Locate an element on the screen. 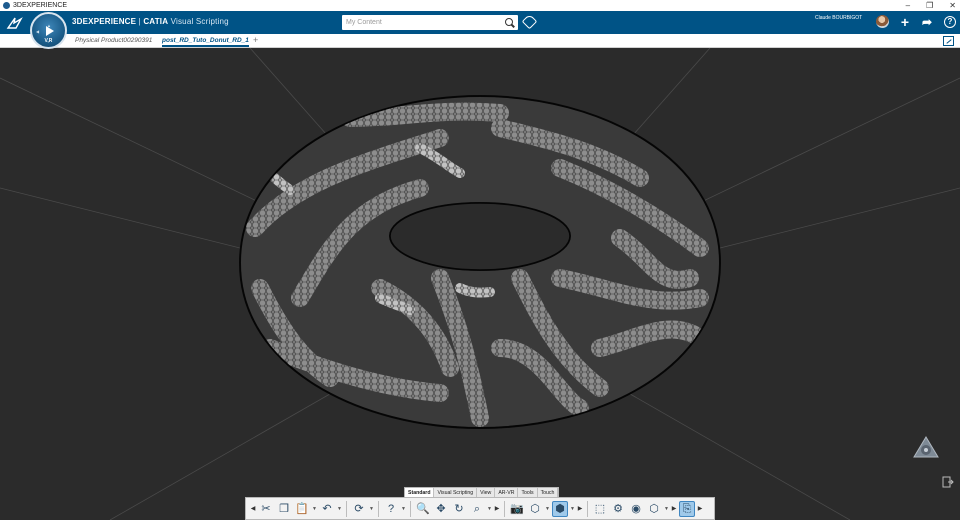 This screenshot has height=520, width=960. robot-icon is located at coordinates (926, 448).